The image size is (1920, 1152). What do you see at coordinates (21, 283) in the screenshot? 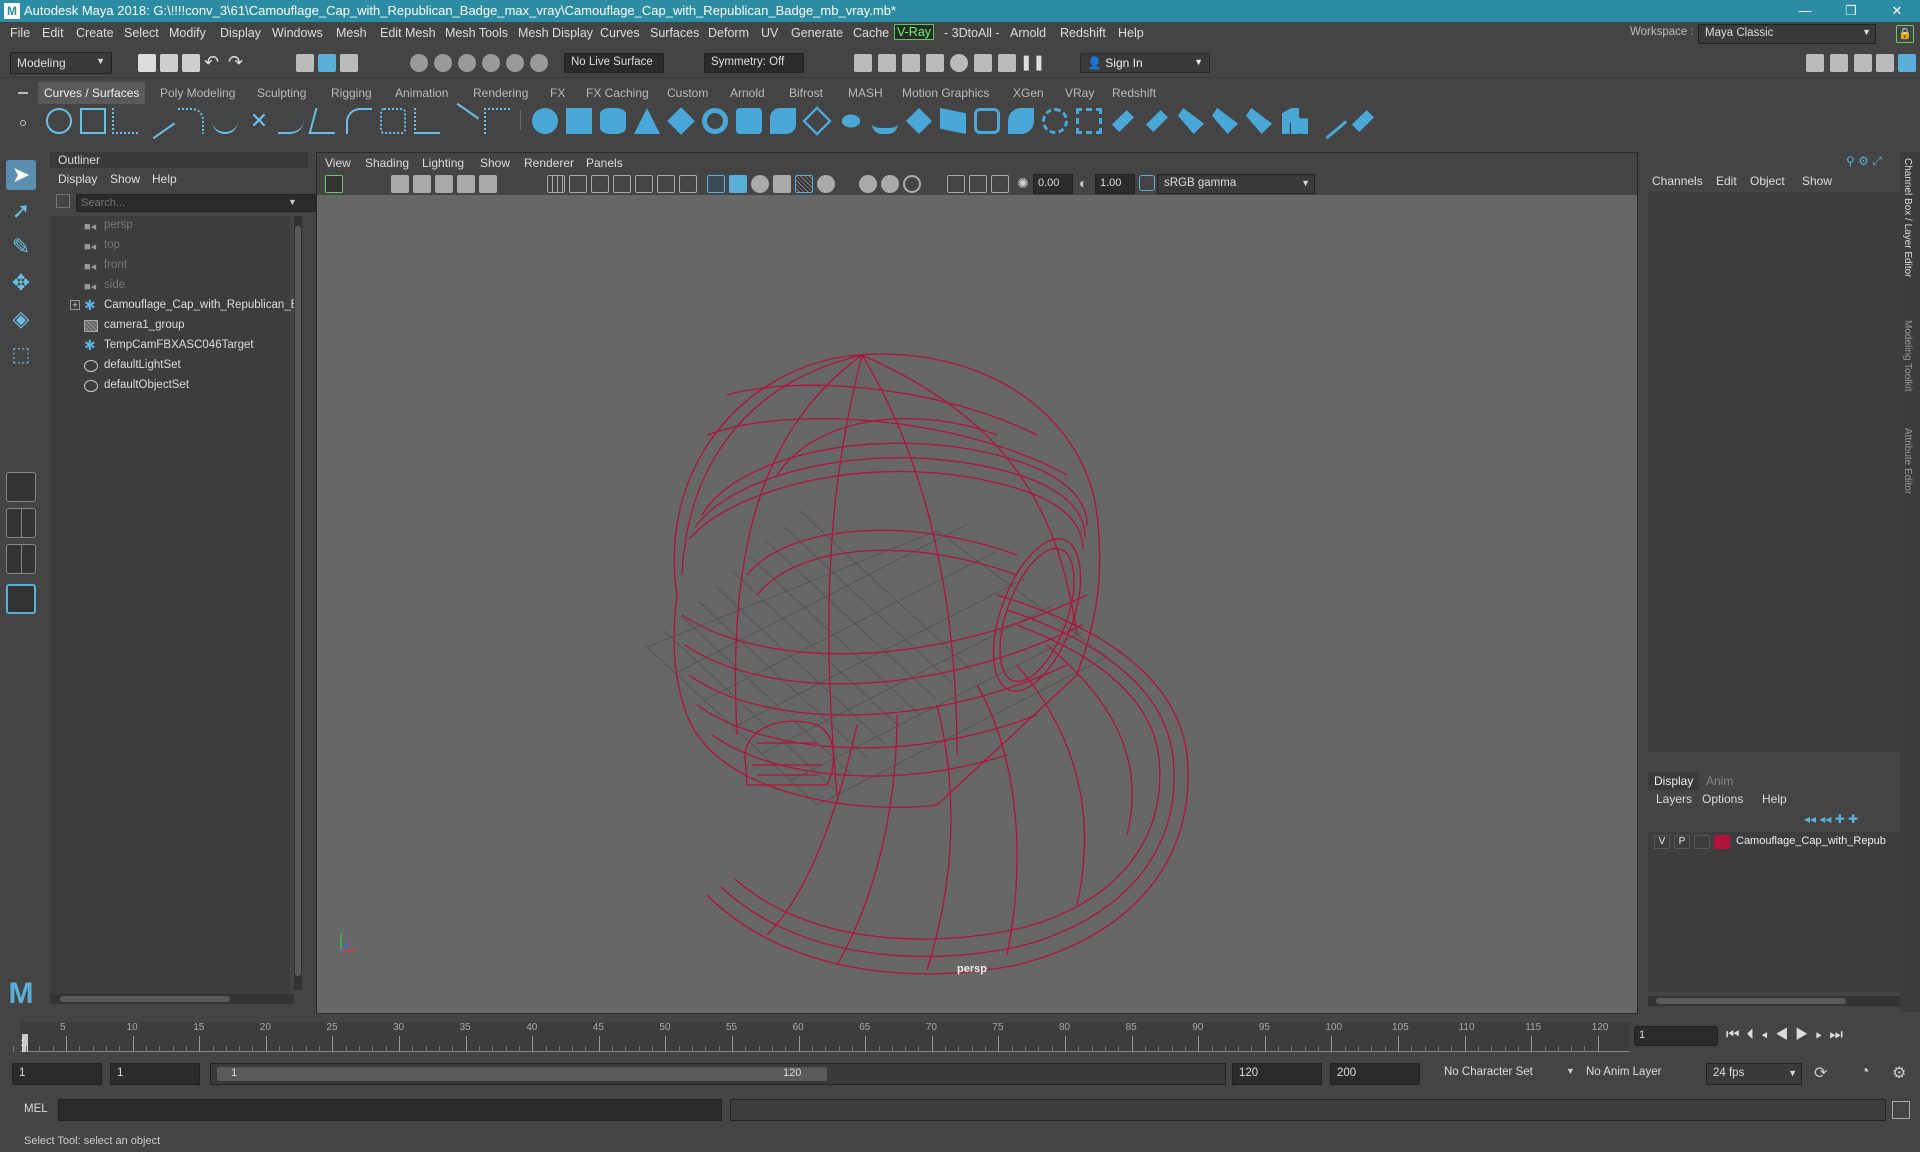
I see `move-tool-icon: ✥` at bounding box center [21, 283].